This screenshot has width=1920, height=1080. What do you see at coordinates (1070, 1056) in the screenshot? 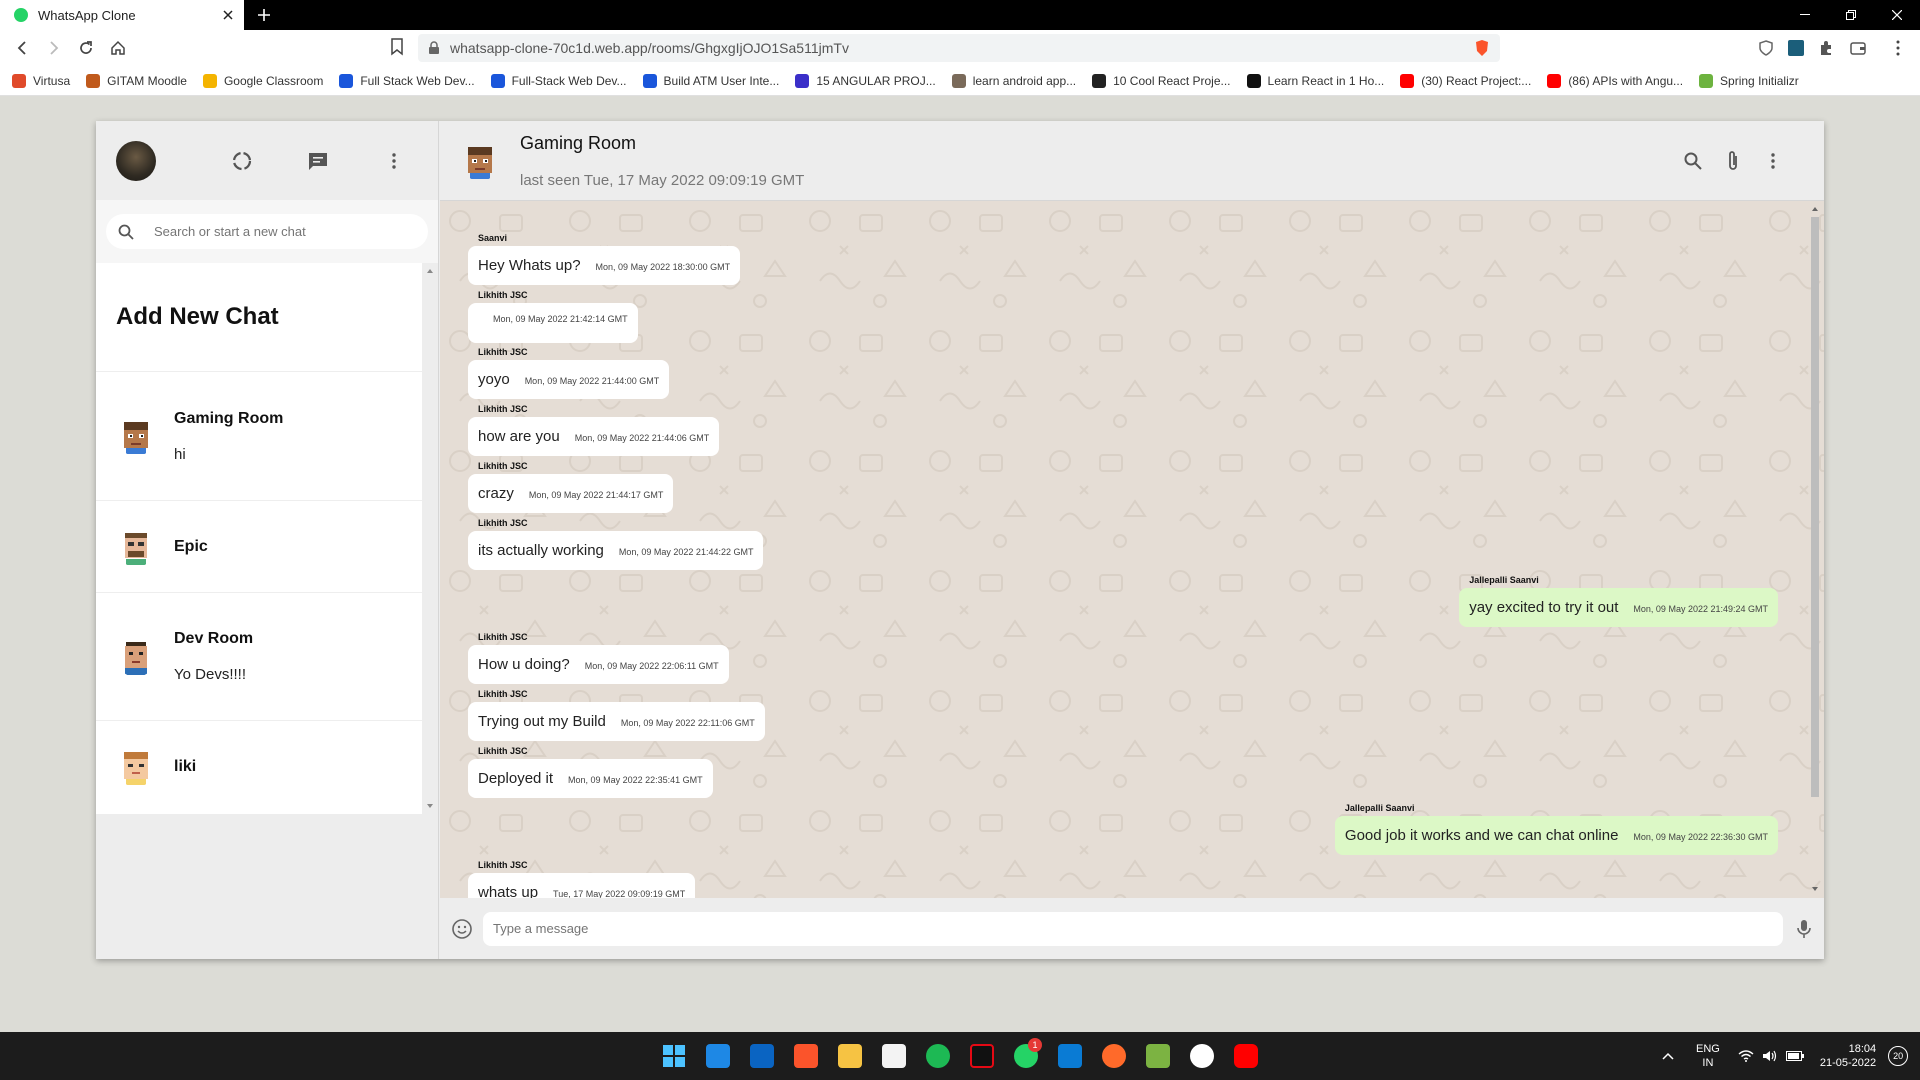
I see `vscode-app-icon` at bounding box center [1070, 1056].